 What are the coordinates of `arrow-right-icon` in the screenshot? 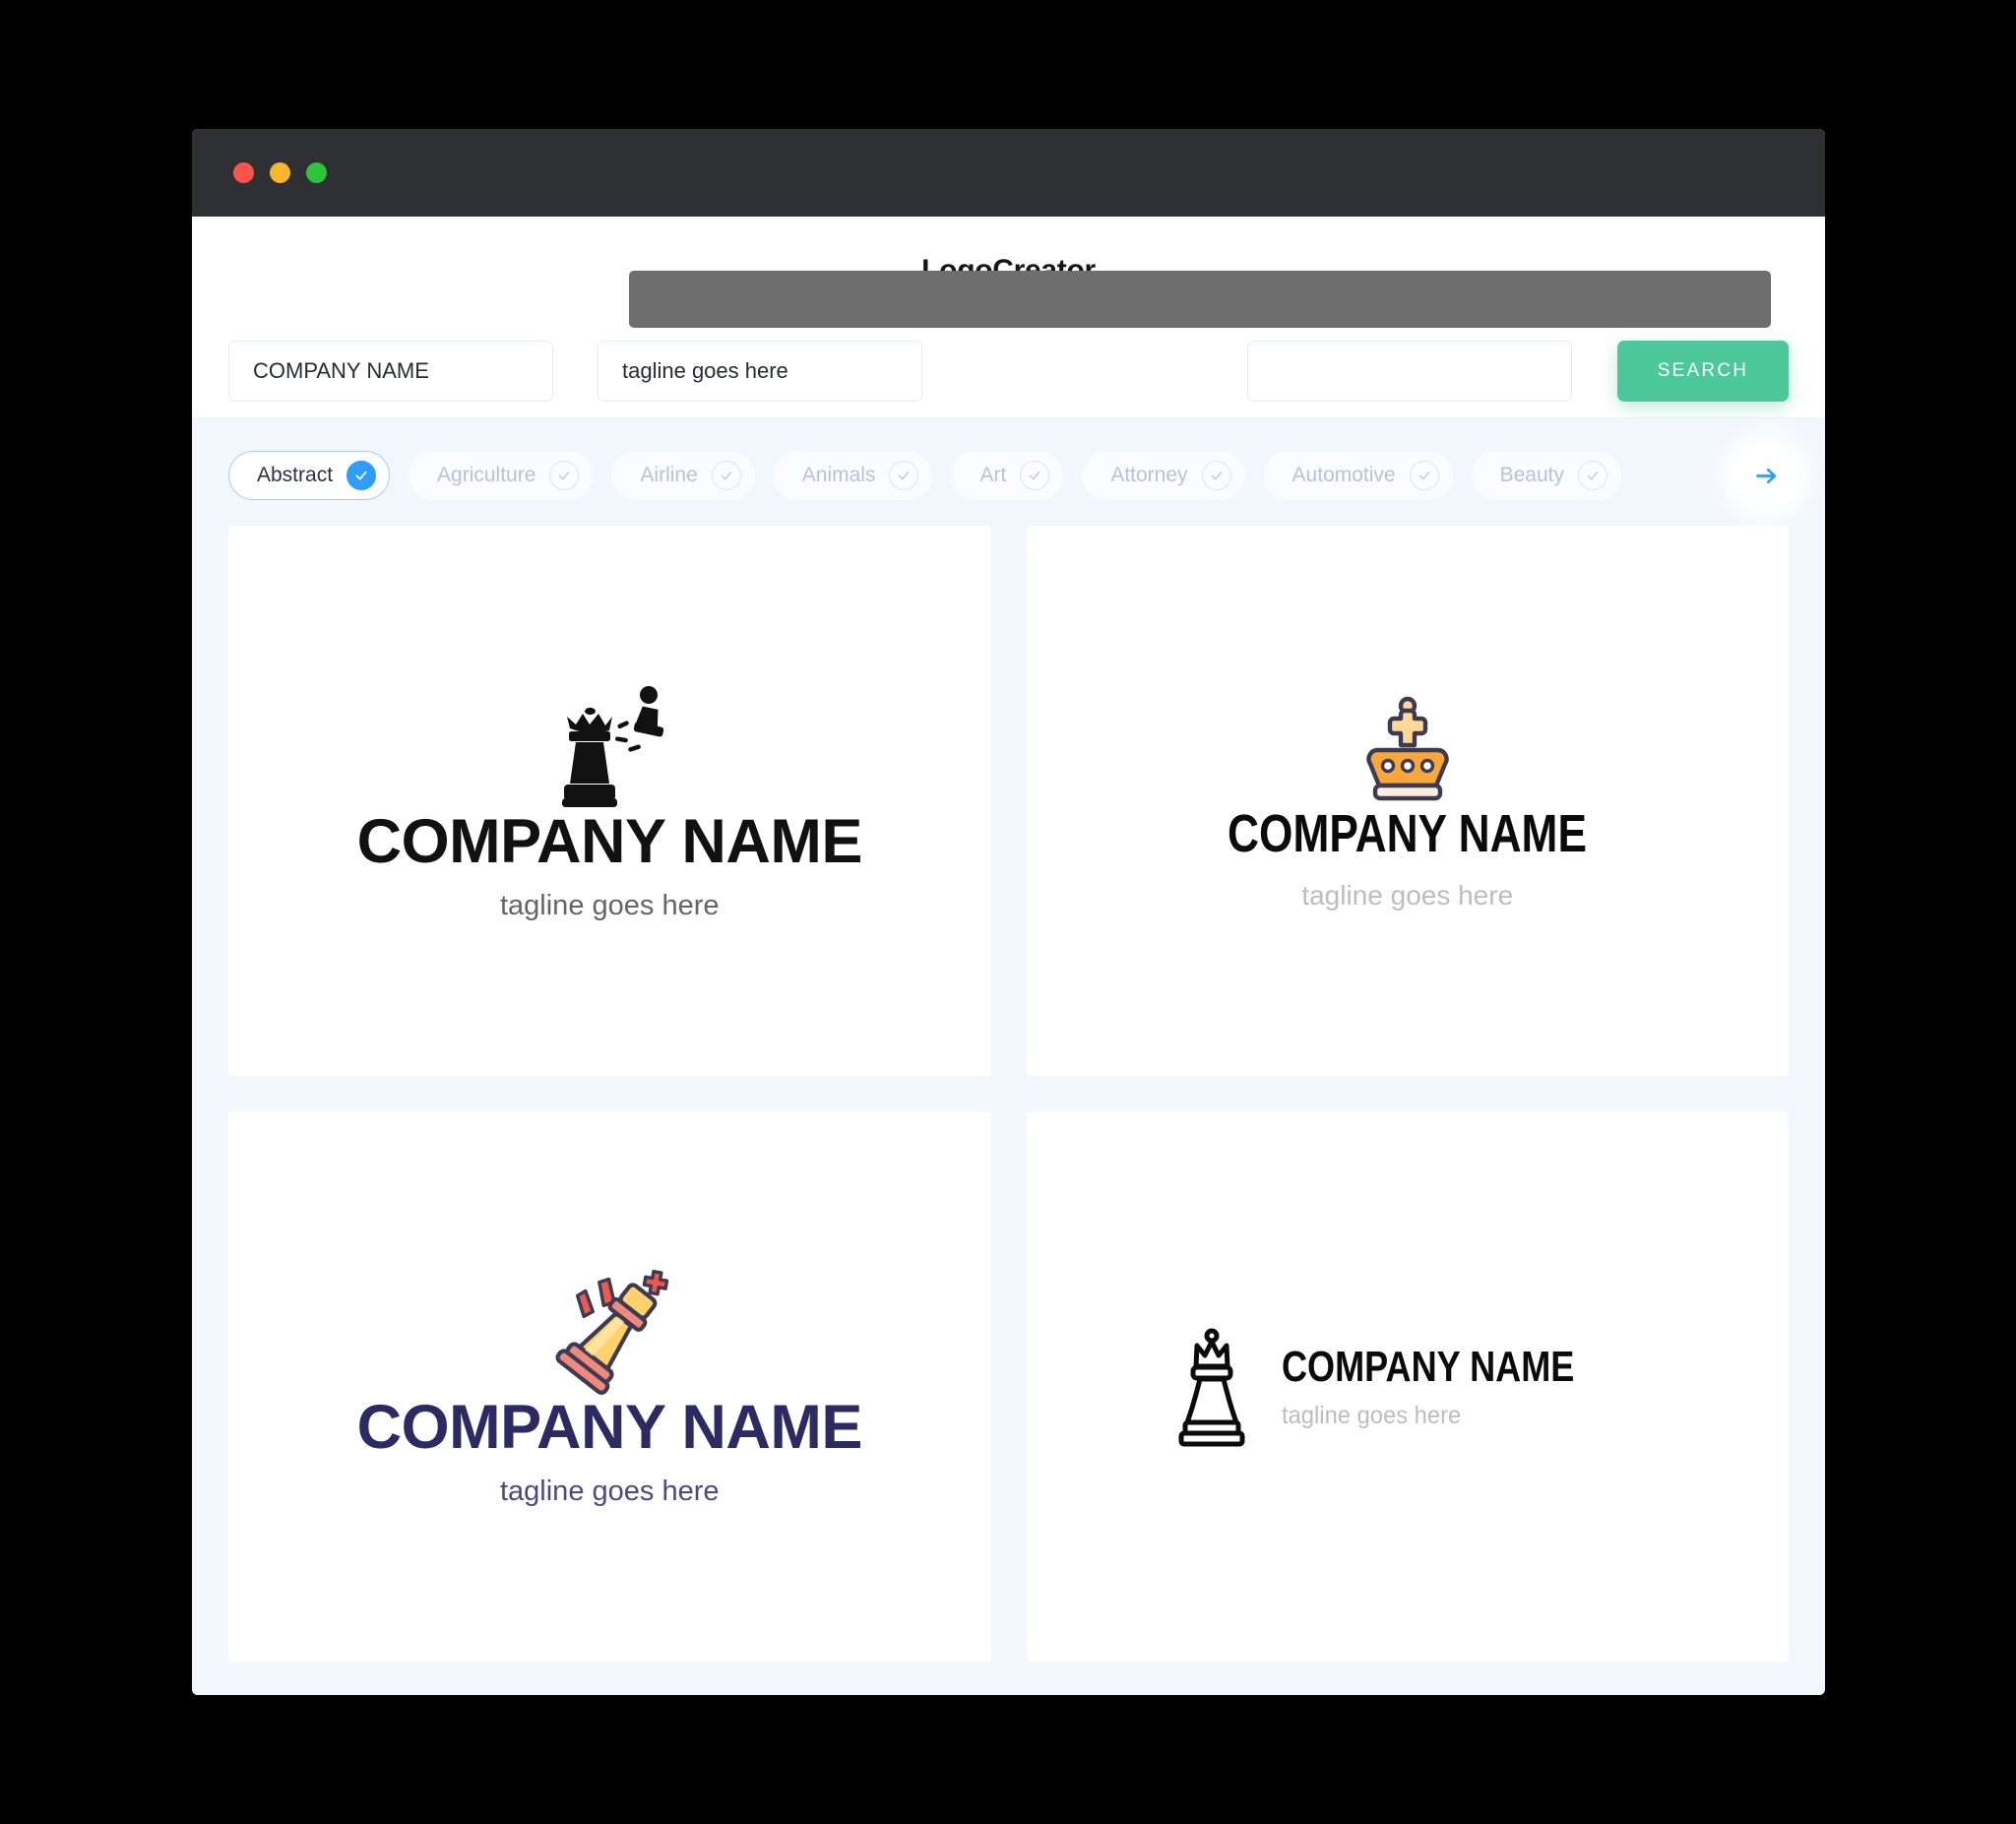 It's located at (1765, 475).